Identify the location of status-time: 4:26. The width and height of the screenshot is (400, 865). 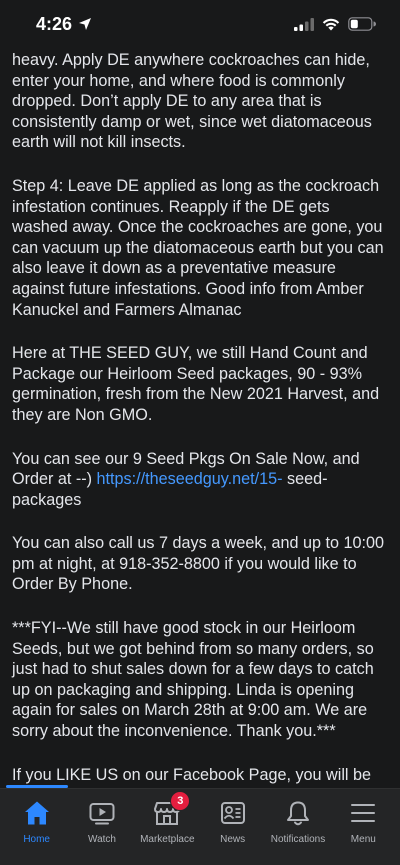
(54, 23).